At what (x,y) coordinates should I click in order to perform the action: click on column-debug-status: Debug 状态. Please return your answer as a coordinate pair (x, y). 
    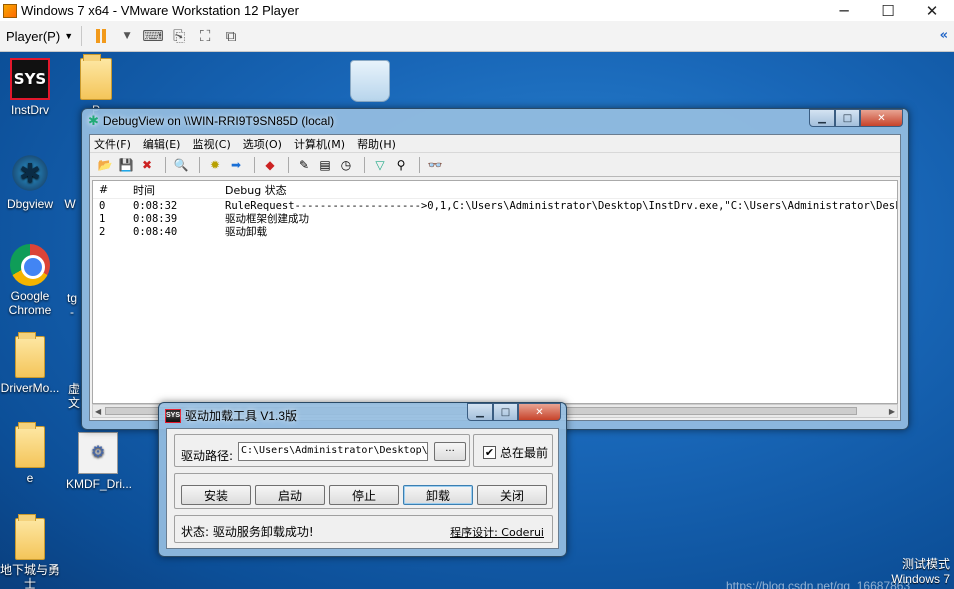
    Looking at the image, I should click on (559, 190).